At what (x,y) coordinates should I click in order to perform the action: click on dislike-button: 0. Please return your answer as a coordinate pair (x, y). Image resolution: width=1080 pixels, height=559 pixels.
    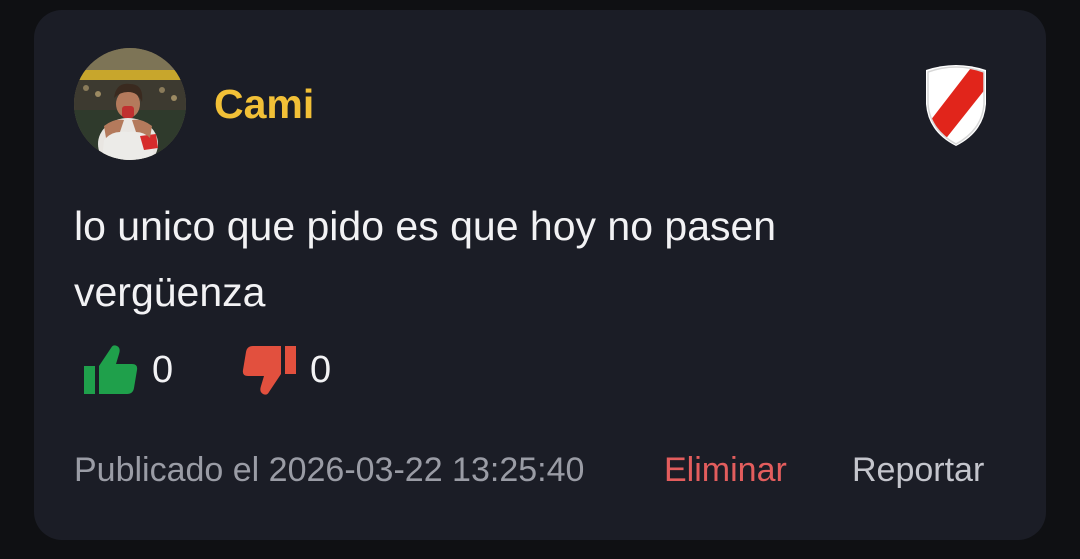
    Looking at the image, I should click on (286, 370).